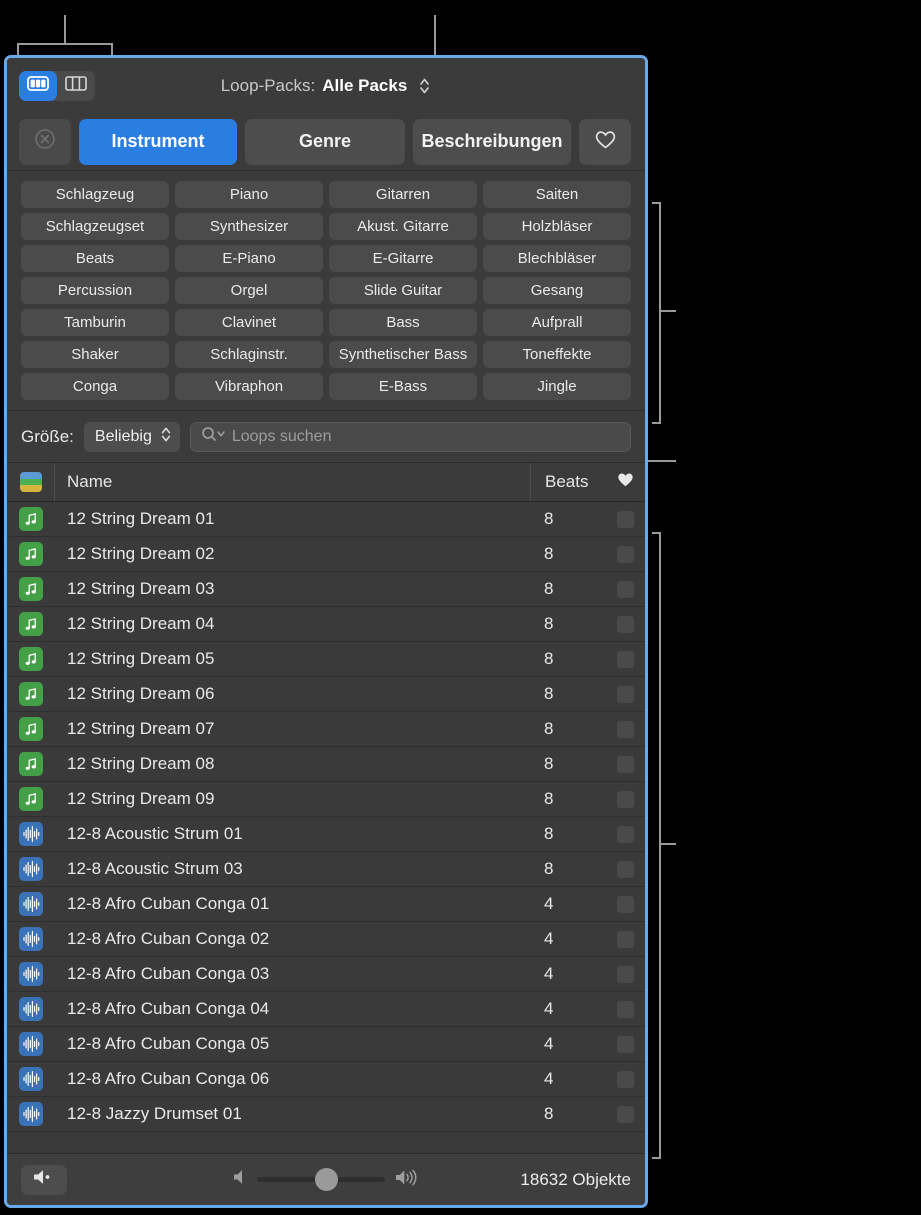 This screenshot has width=921, height=1215. What do you see at coordinates (326, 904) in the screenshot?
I see `table-row: 12-8 Afro Cuban Conga 01 4` at bounding box center [326, 904].